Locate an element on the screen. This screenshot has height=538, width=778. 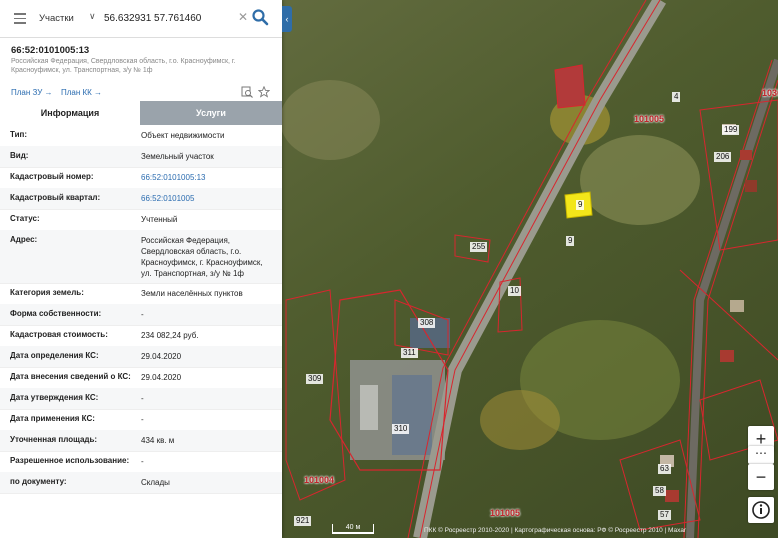
attribute-value-link: 66:52:0101005 is located at coordinates (208, 198).